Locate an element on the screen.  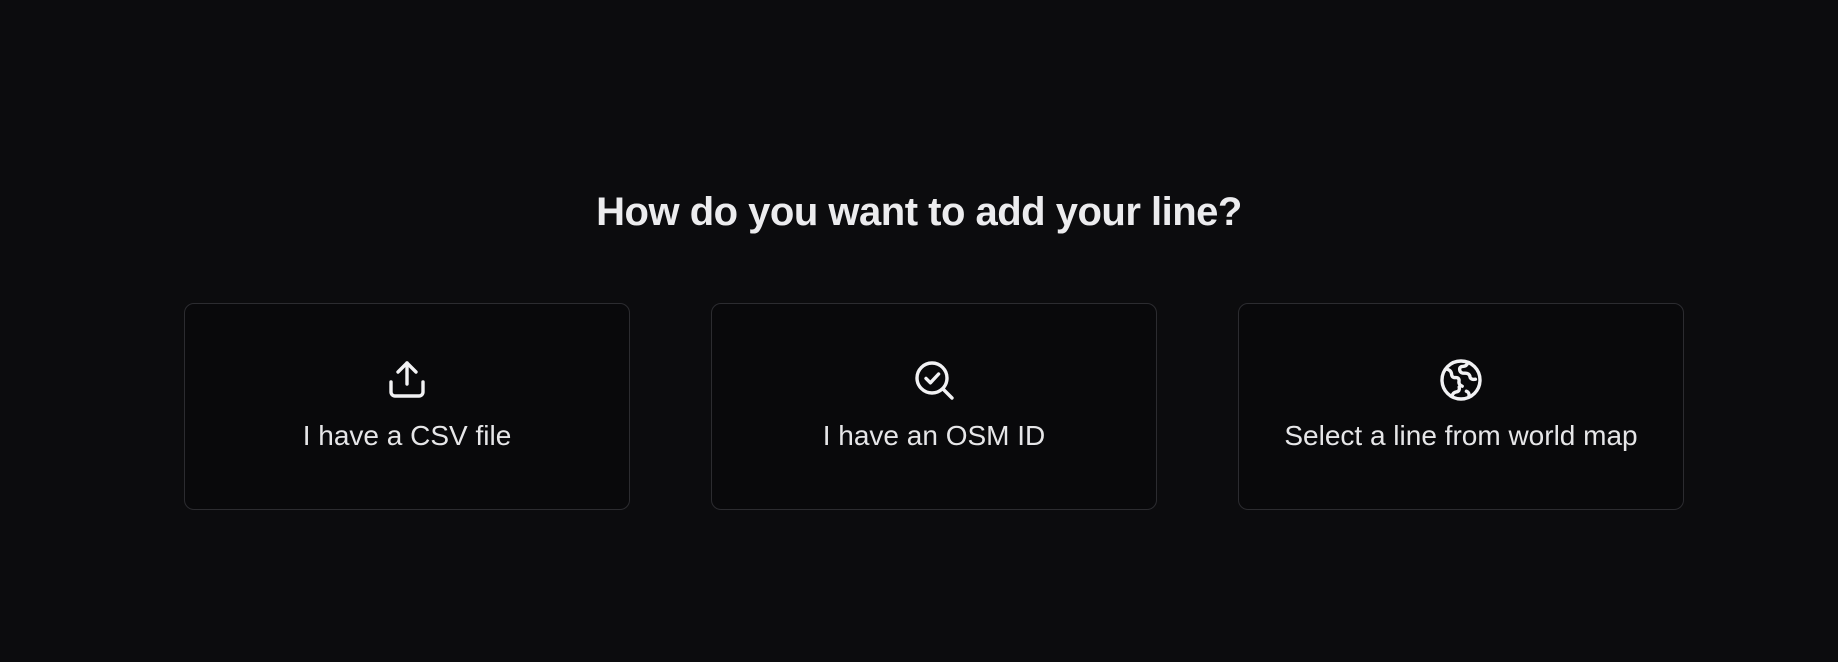
globe-icon is located at coordinates (1461, 380).